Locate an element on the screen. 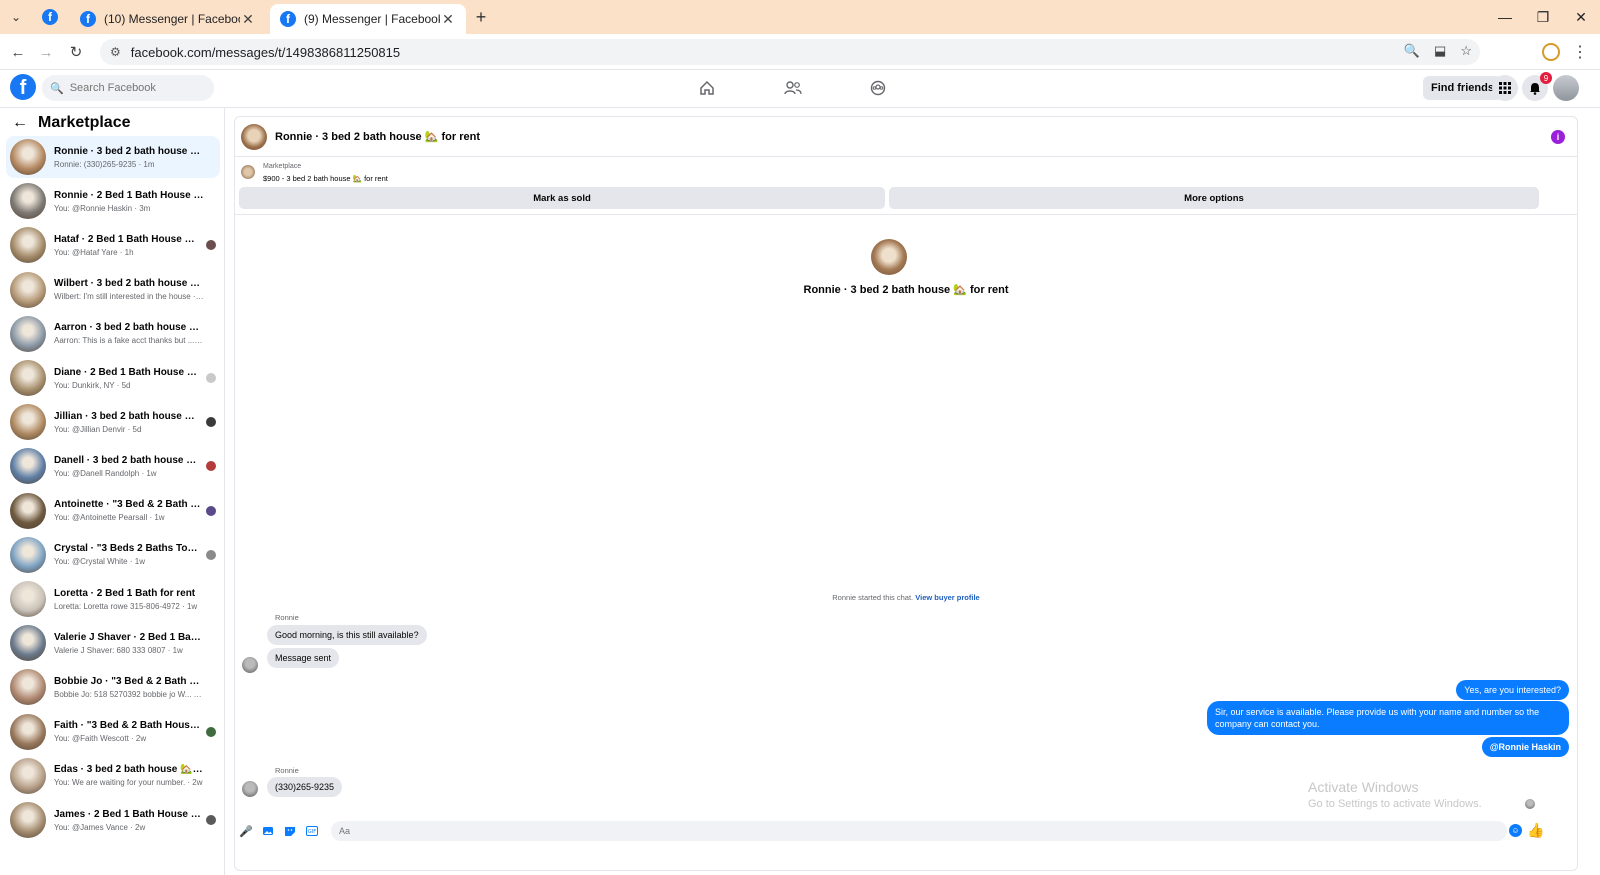 This screenshot has width=1600, height=875. forward-icon: → is located at coordinates (46, 52).